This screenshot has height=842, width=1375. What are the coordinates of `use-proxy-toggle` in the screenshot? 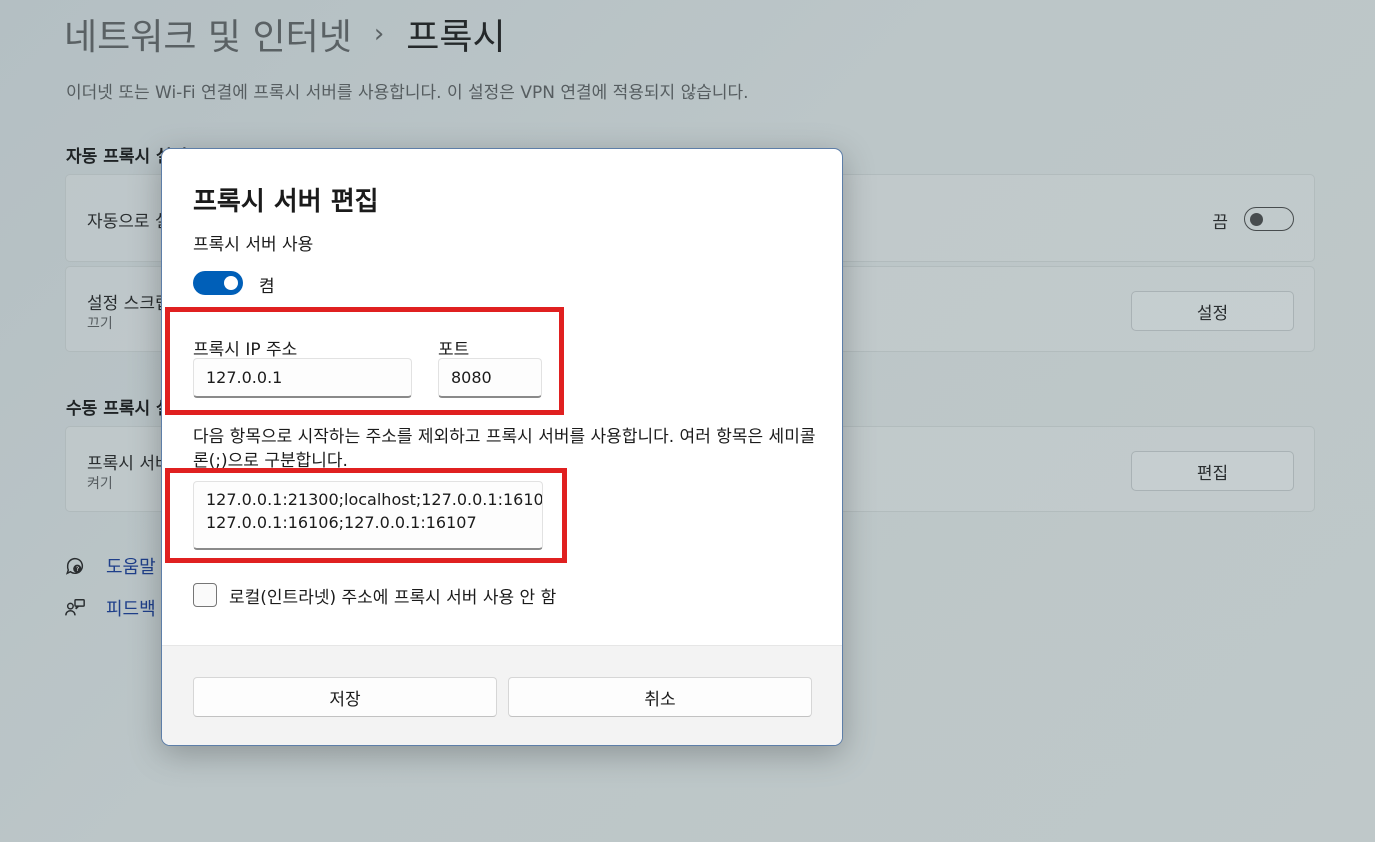 It's located at (218, 283).